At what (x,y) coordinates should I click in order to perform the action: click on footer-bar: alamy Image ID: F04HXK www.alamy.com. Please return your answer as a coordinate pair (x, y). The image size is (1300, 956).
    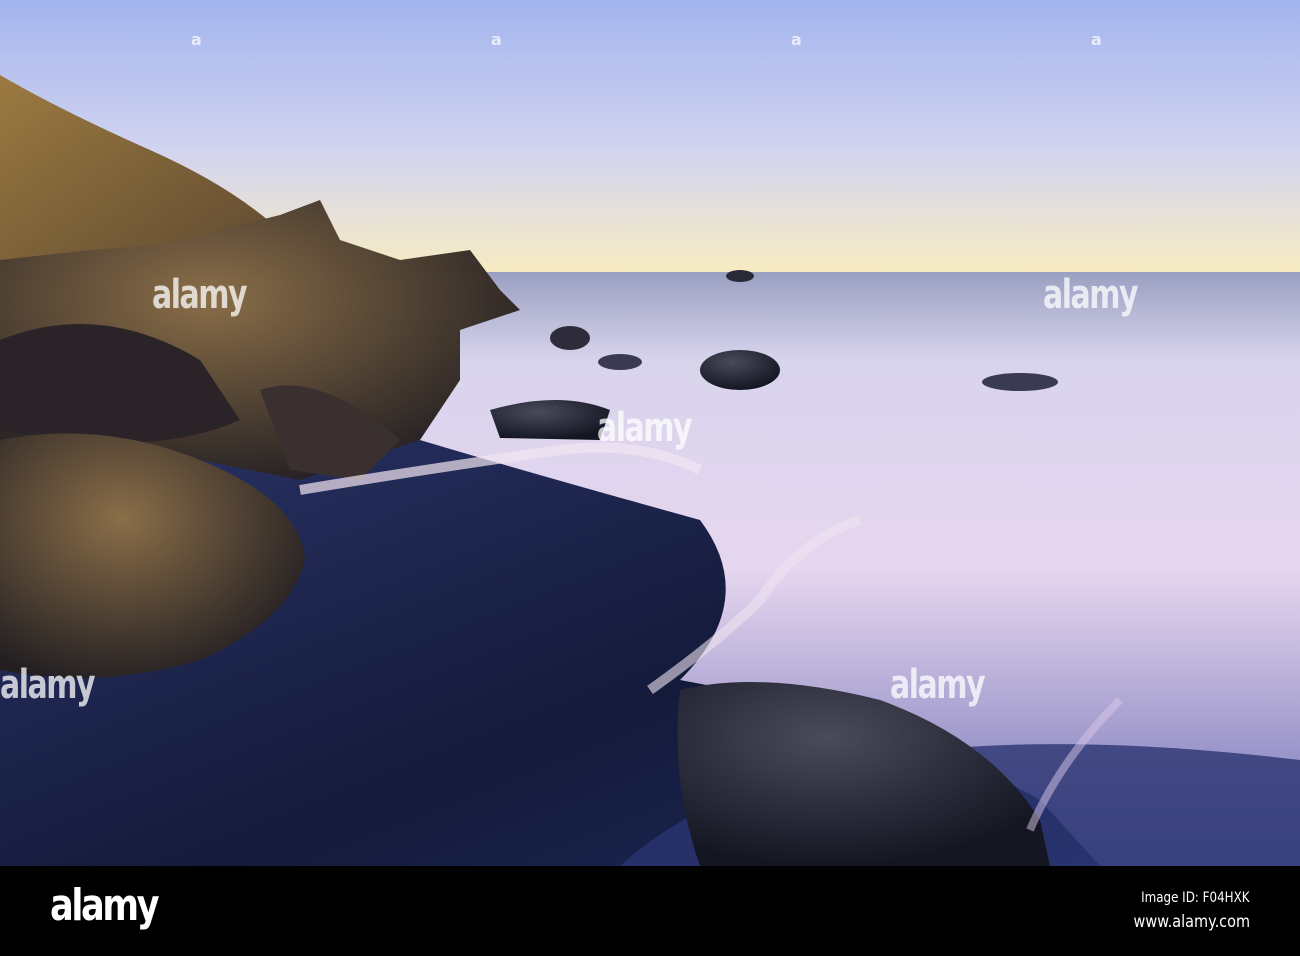
    Looking at the image, I should click on (650, 911).